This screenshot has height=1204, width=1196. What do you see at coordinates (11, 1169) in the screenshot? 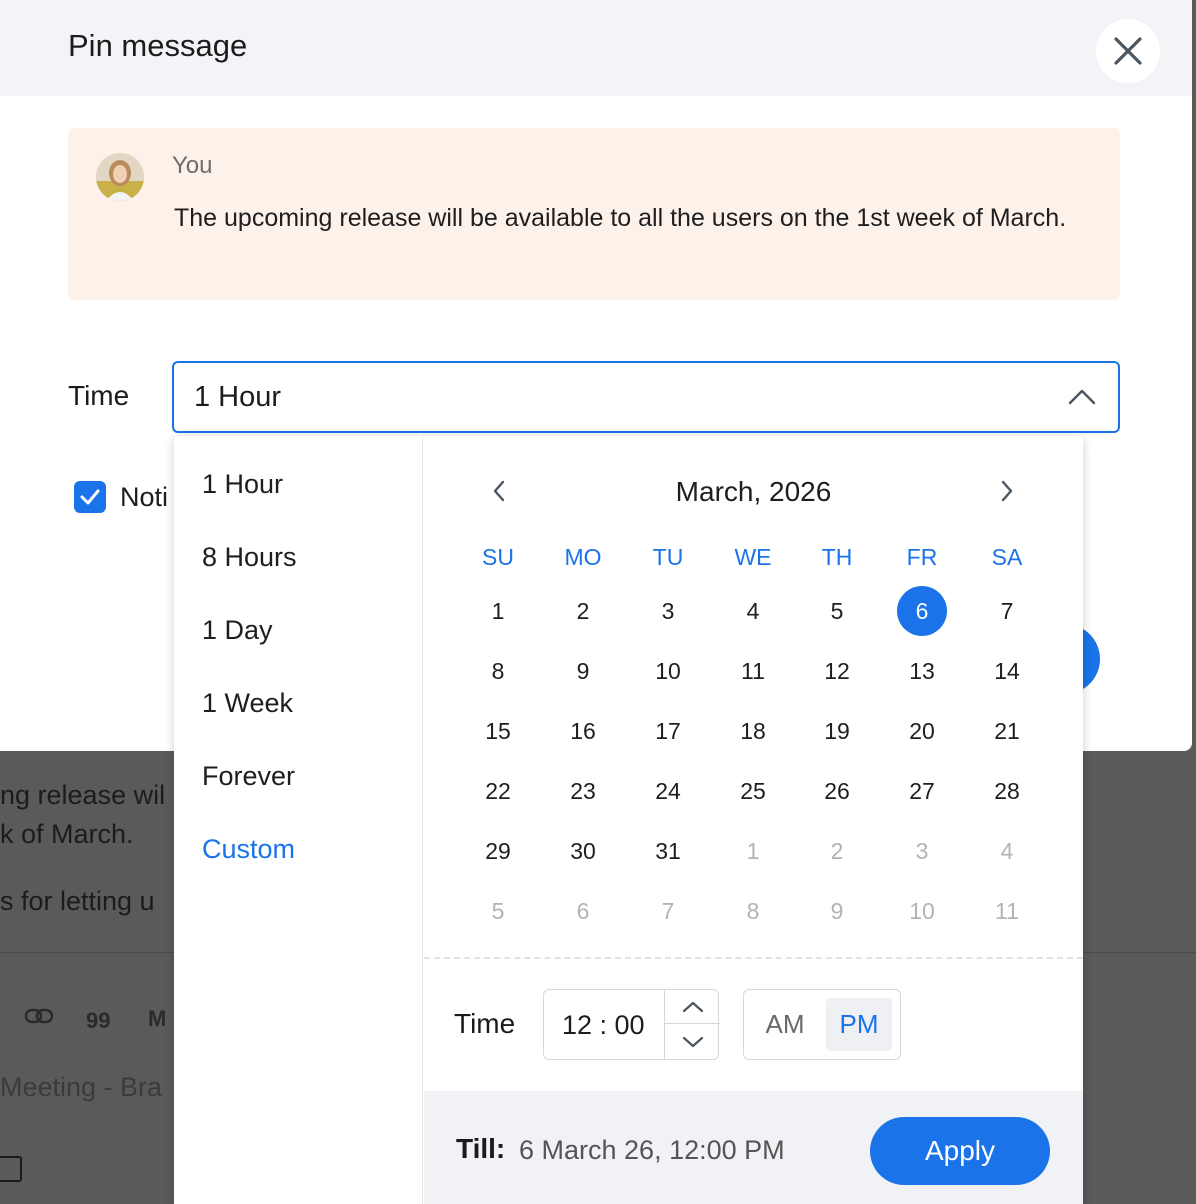
I see `bg-edit-icon` at bounding box center [11, 1169].